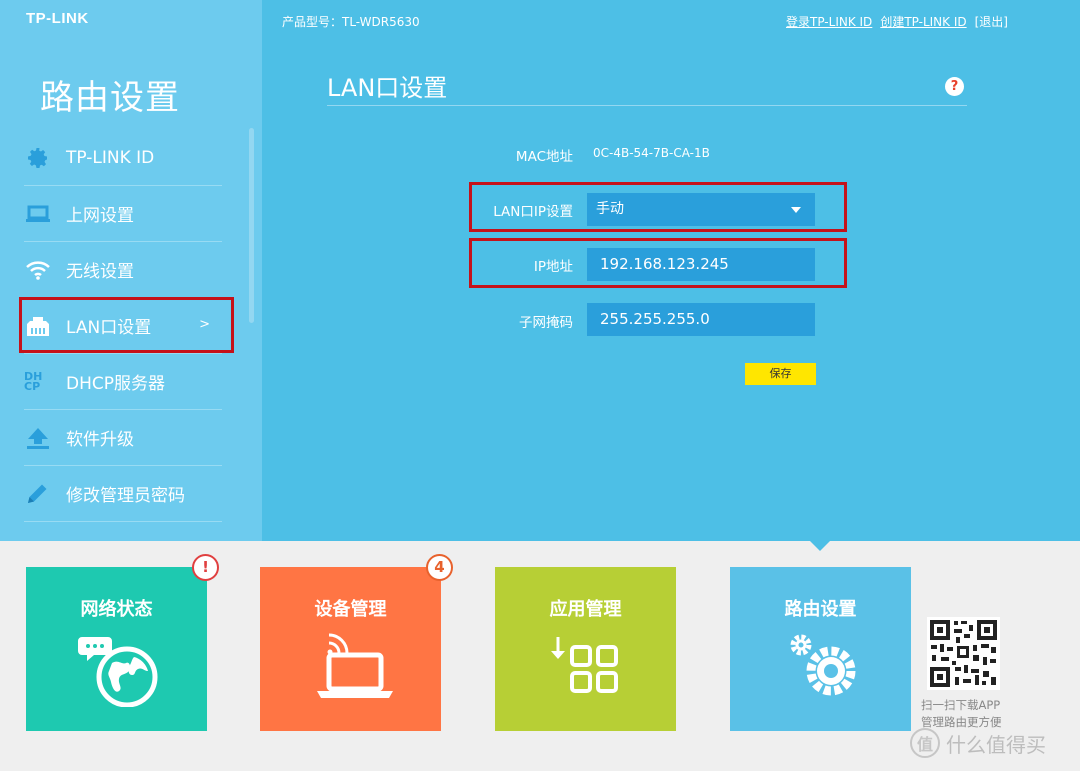 This screenshot has width=1080, height=771. What do you see at coordinates (116, 667) in the screenshot?
I see `globe-icon` at bounding box center [116, 667].